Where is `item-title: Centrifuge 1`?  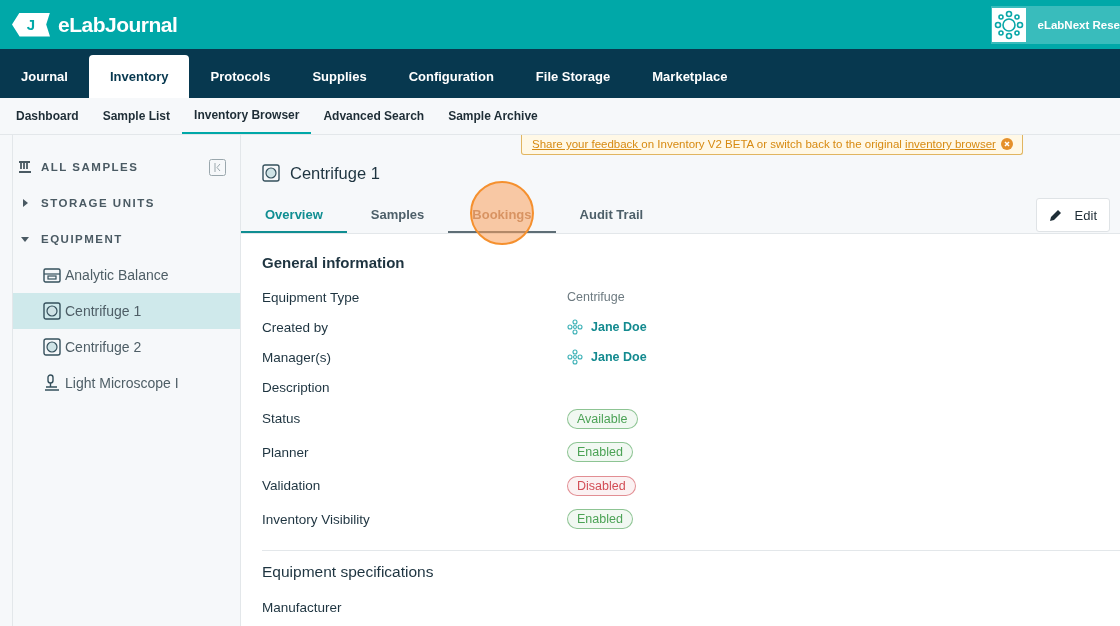
item-title: Centrifuge 1 is located at coordinates (335, 173).